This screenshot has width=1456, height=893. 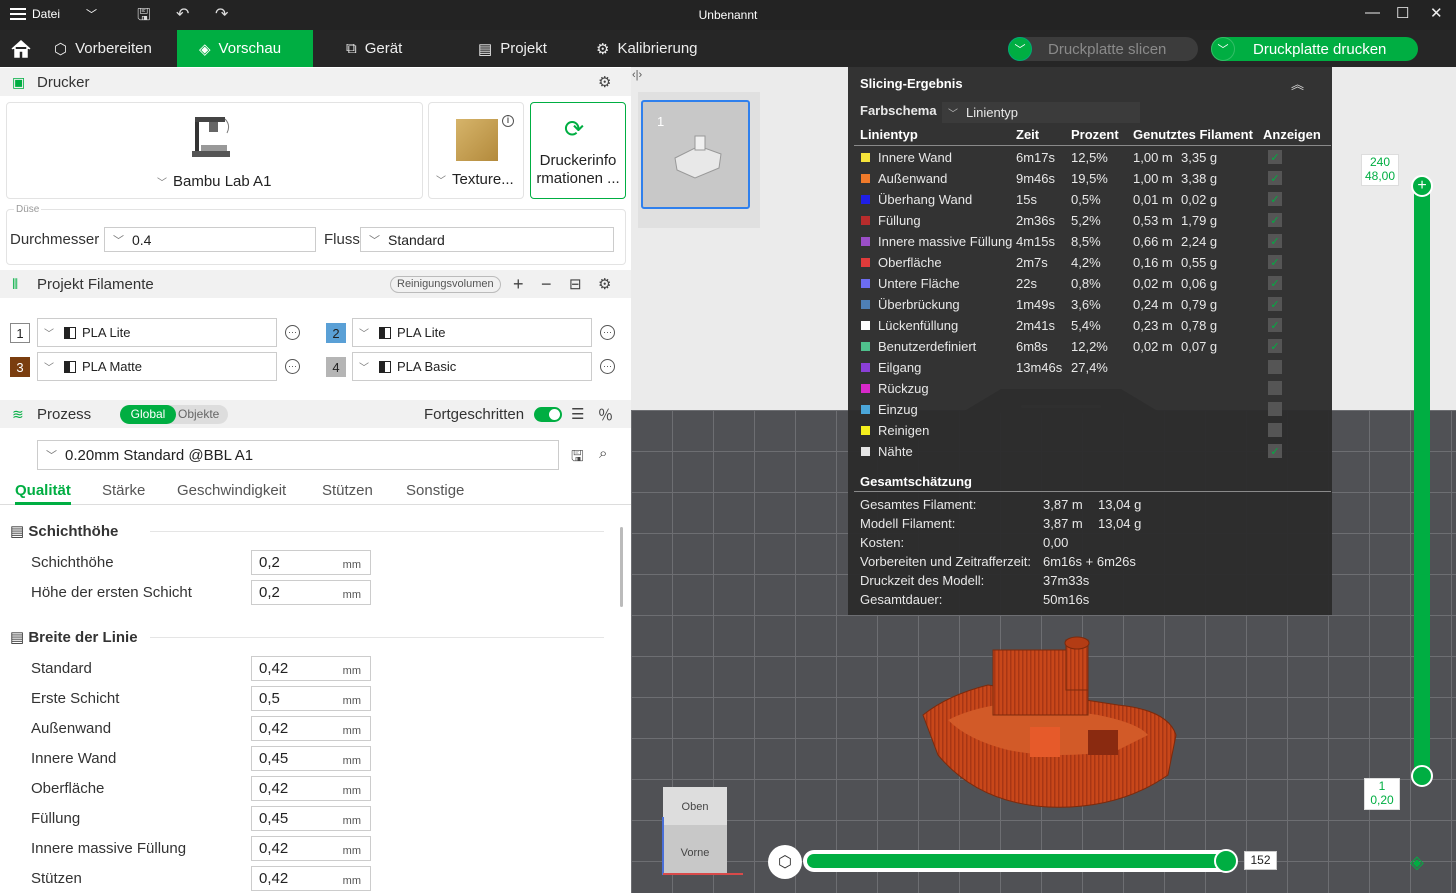 What do you see at coordinates (1020, 49) in the screenshot?
I see `slice-dropdown-icon: ﹀` at bounding box center [1020, 49].